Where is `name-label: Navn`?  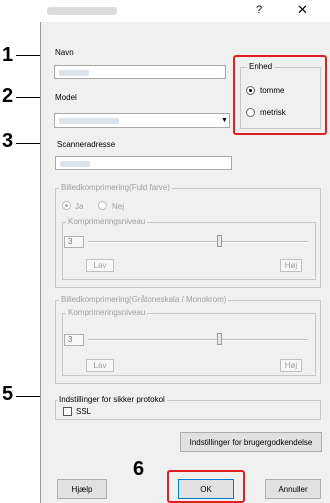 name-label: Navn is located at coordinates (64, 52).